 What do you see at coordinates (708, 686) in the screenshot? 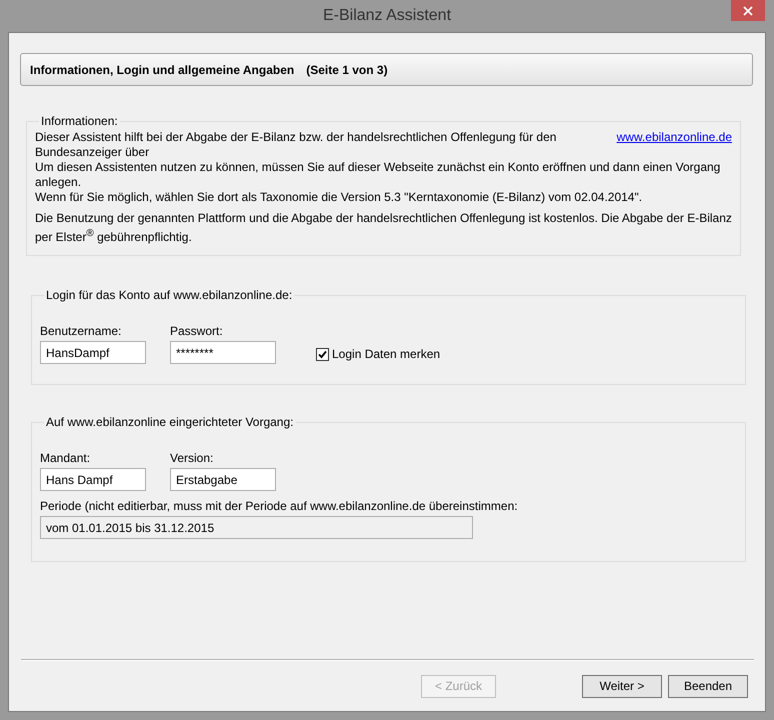
I see `wizard-button: Beenden` at bounding box center [708, 686].